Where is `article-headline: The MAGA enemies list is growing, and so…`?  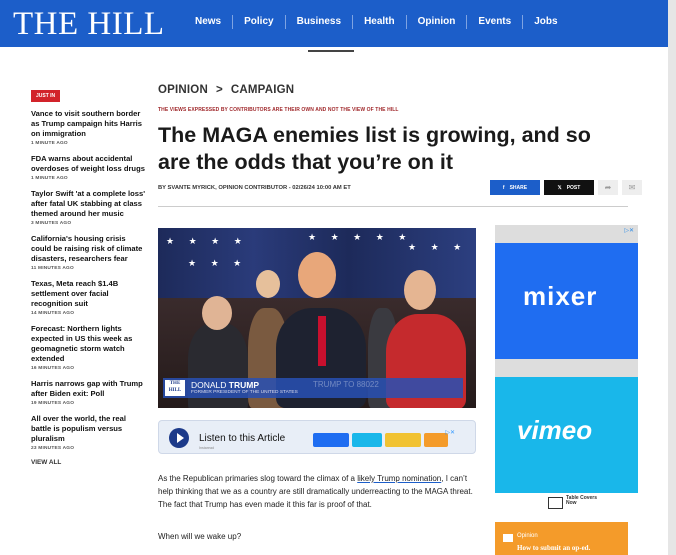
article-headline: The MAGA enemies list is growing, and so… is located at coordinates (374, 148).